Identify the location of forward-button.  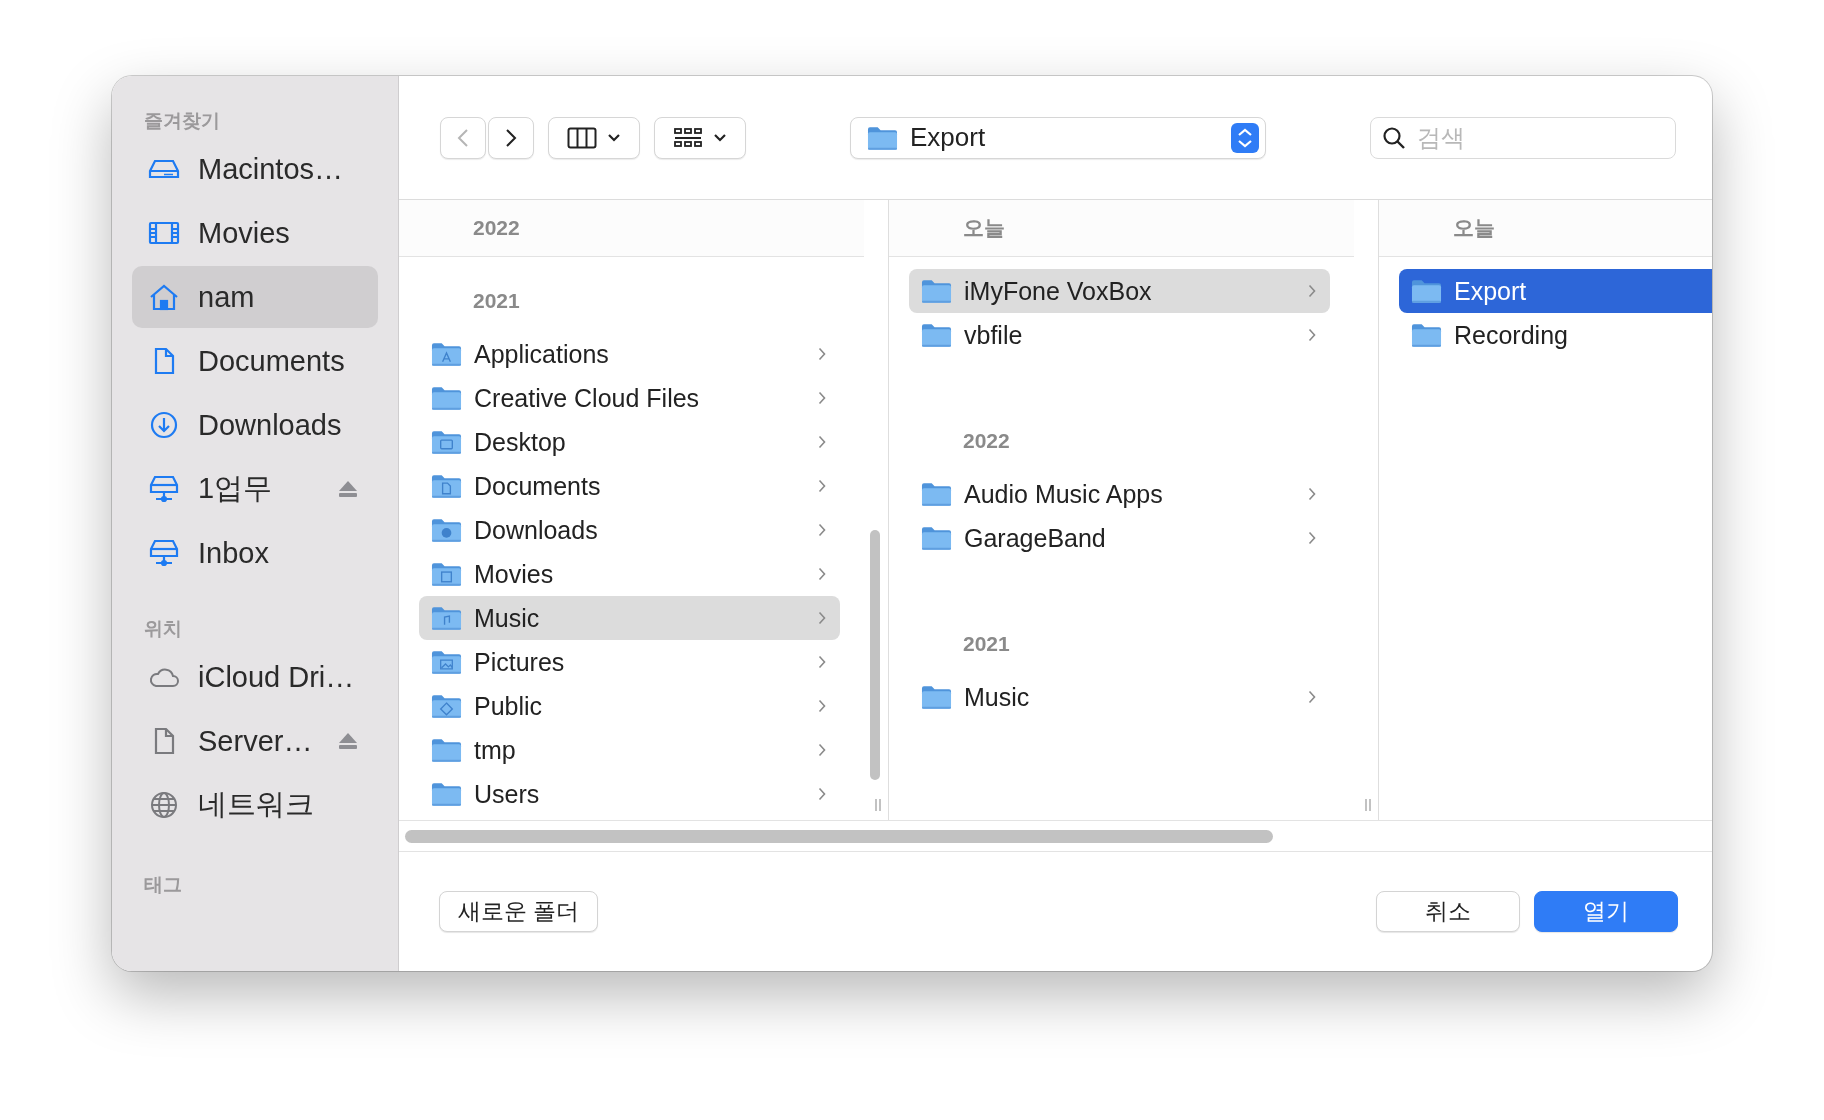
(511, 137).